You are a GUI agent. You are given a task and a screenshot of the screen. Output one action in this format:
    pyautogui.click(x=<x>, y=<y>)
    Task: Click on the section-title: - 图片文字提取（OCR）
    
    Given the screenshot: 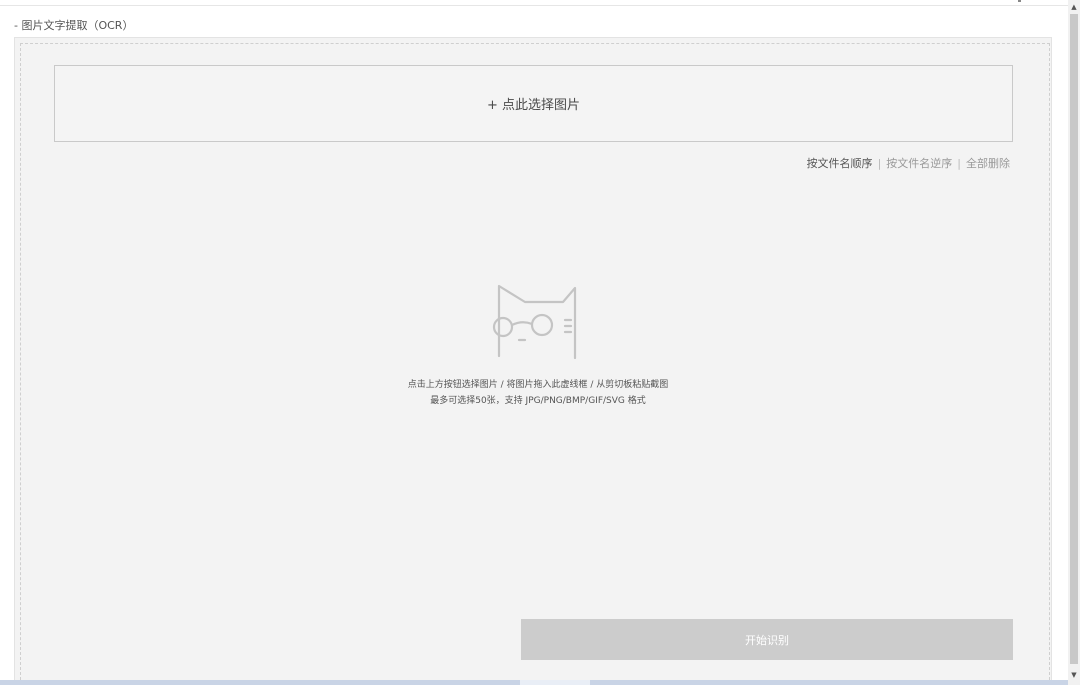 What is the action you would take?
    pyautogui.click(x=74, y=25)
    